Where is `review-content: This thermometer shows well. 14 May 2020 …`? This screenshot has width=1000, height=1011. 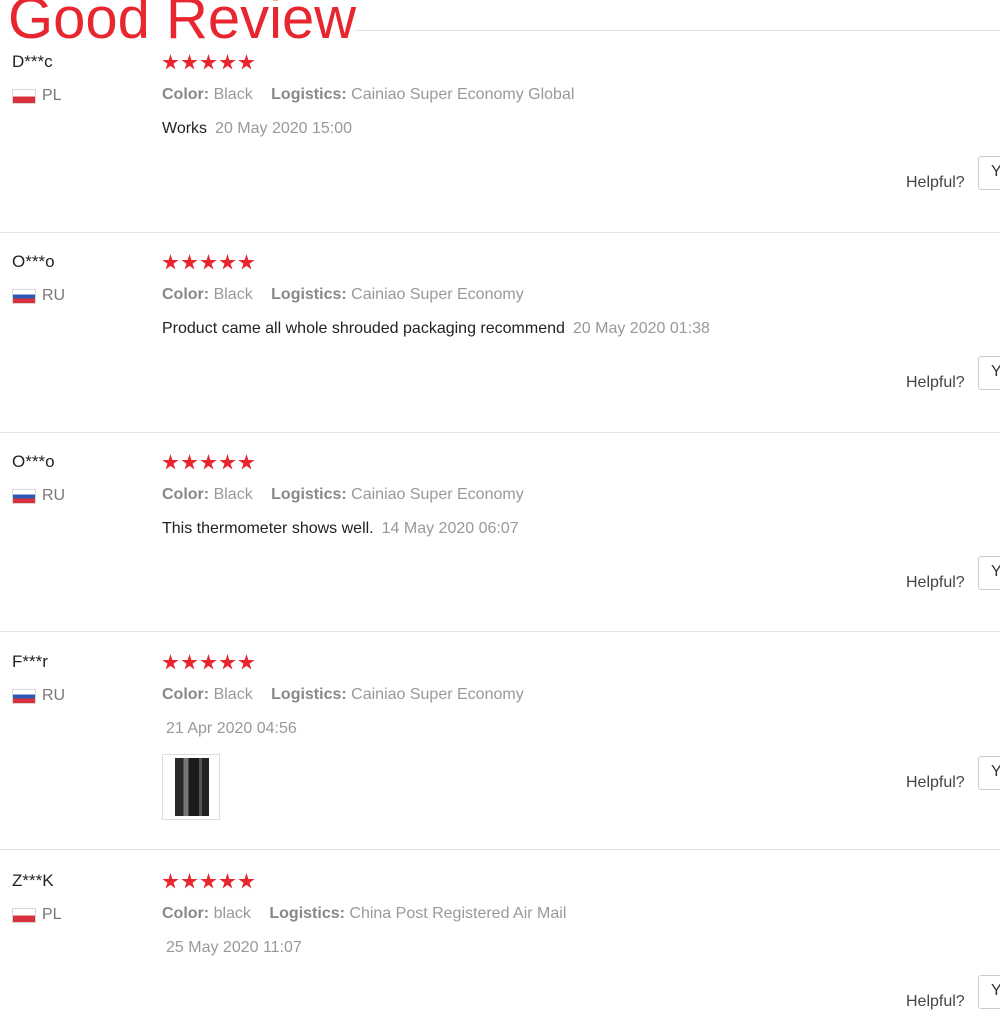 review-content: This thermometer shows well. 14 May 2020 … is located at coordinates (340, 529).